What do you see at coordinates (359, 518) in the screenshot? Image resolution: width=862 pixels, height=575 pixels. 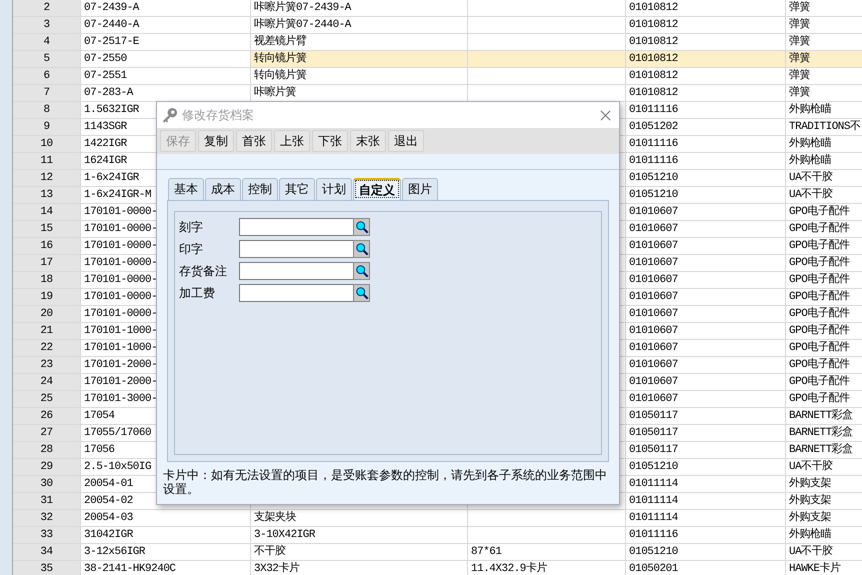 I see `table-cell: 支架夹块` at bounding box center [359, 518].